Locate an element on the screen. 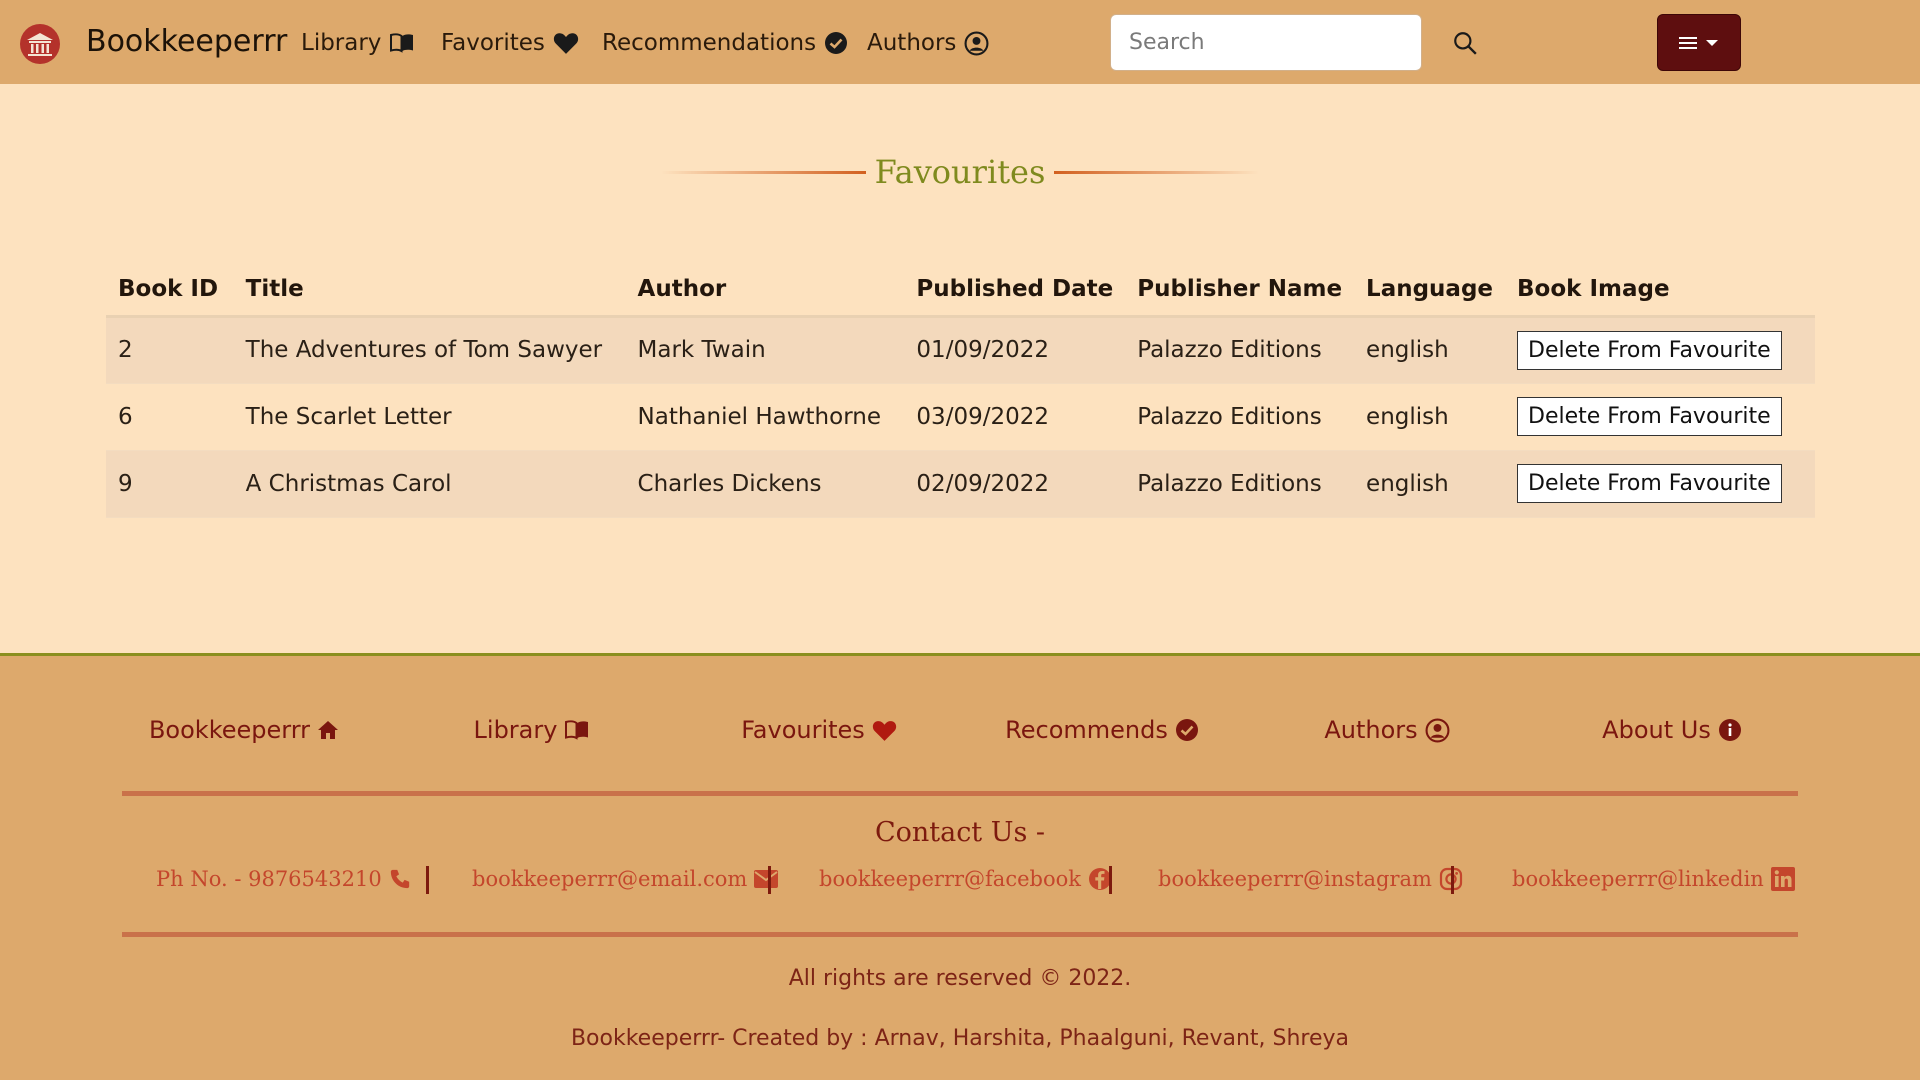  footer-link-authors: Authors is located at coordinates (1387, 730).